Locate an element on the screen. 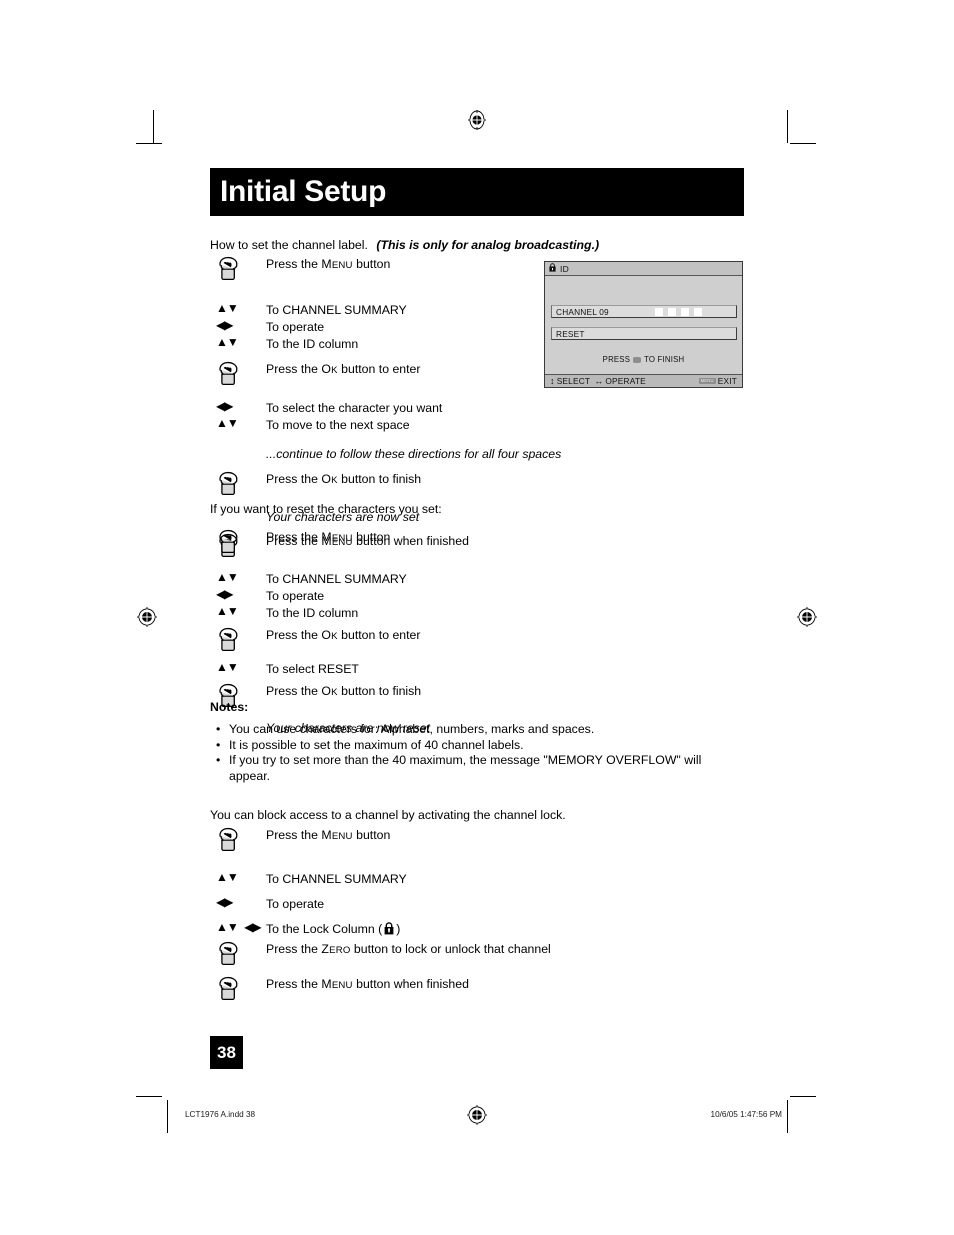 This screenshot has height=1235, width=954. ok-button-chip-icon is located at coordinates (637, 359).